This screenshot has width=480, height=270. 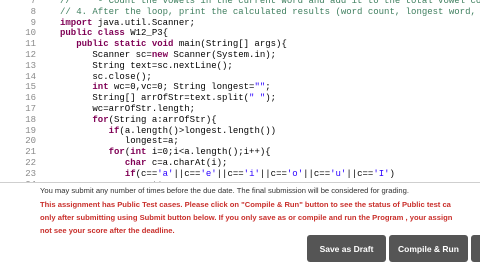 What do you see at coordinates (30, 87) in the screenshot?
I see `line-number: 15` at bounding box center [30, 87].